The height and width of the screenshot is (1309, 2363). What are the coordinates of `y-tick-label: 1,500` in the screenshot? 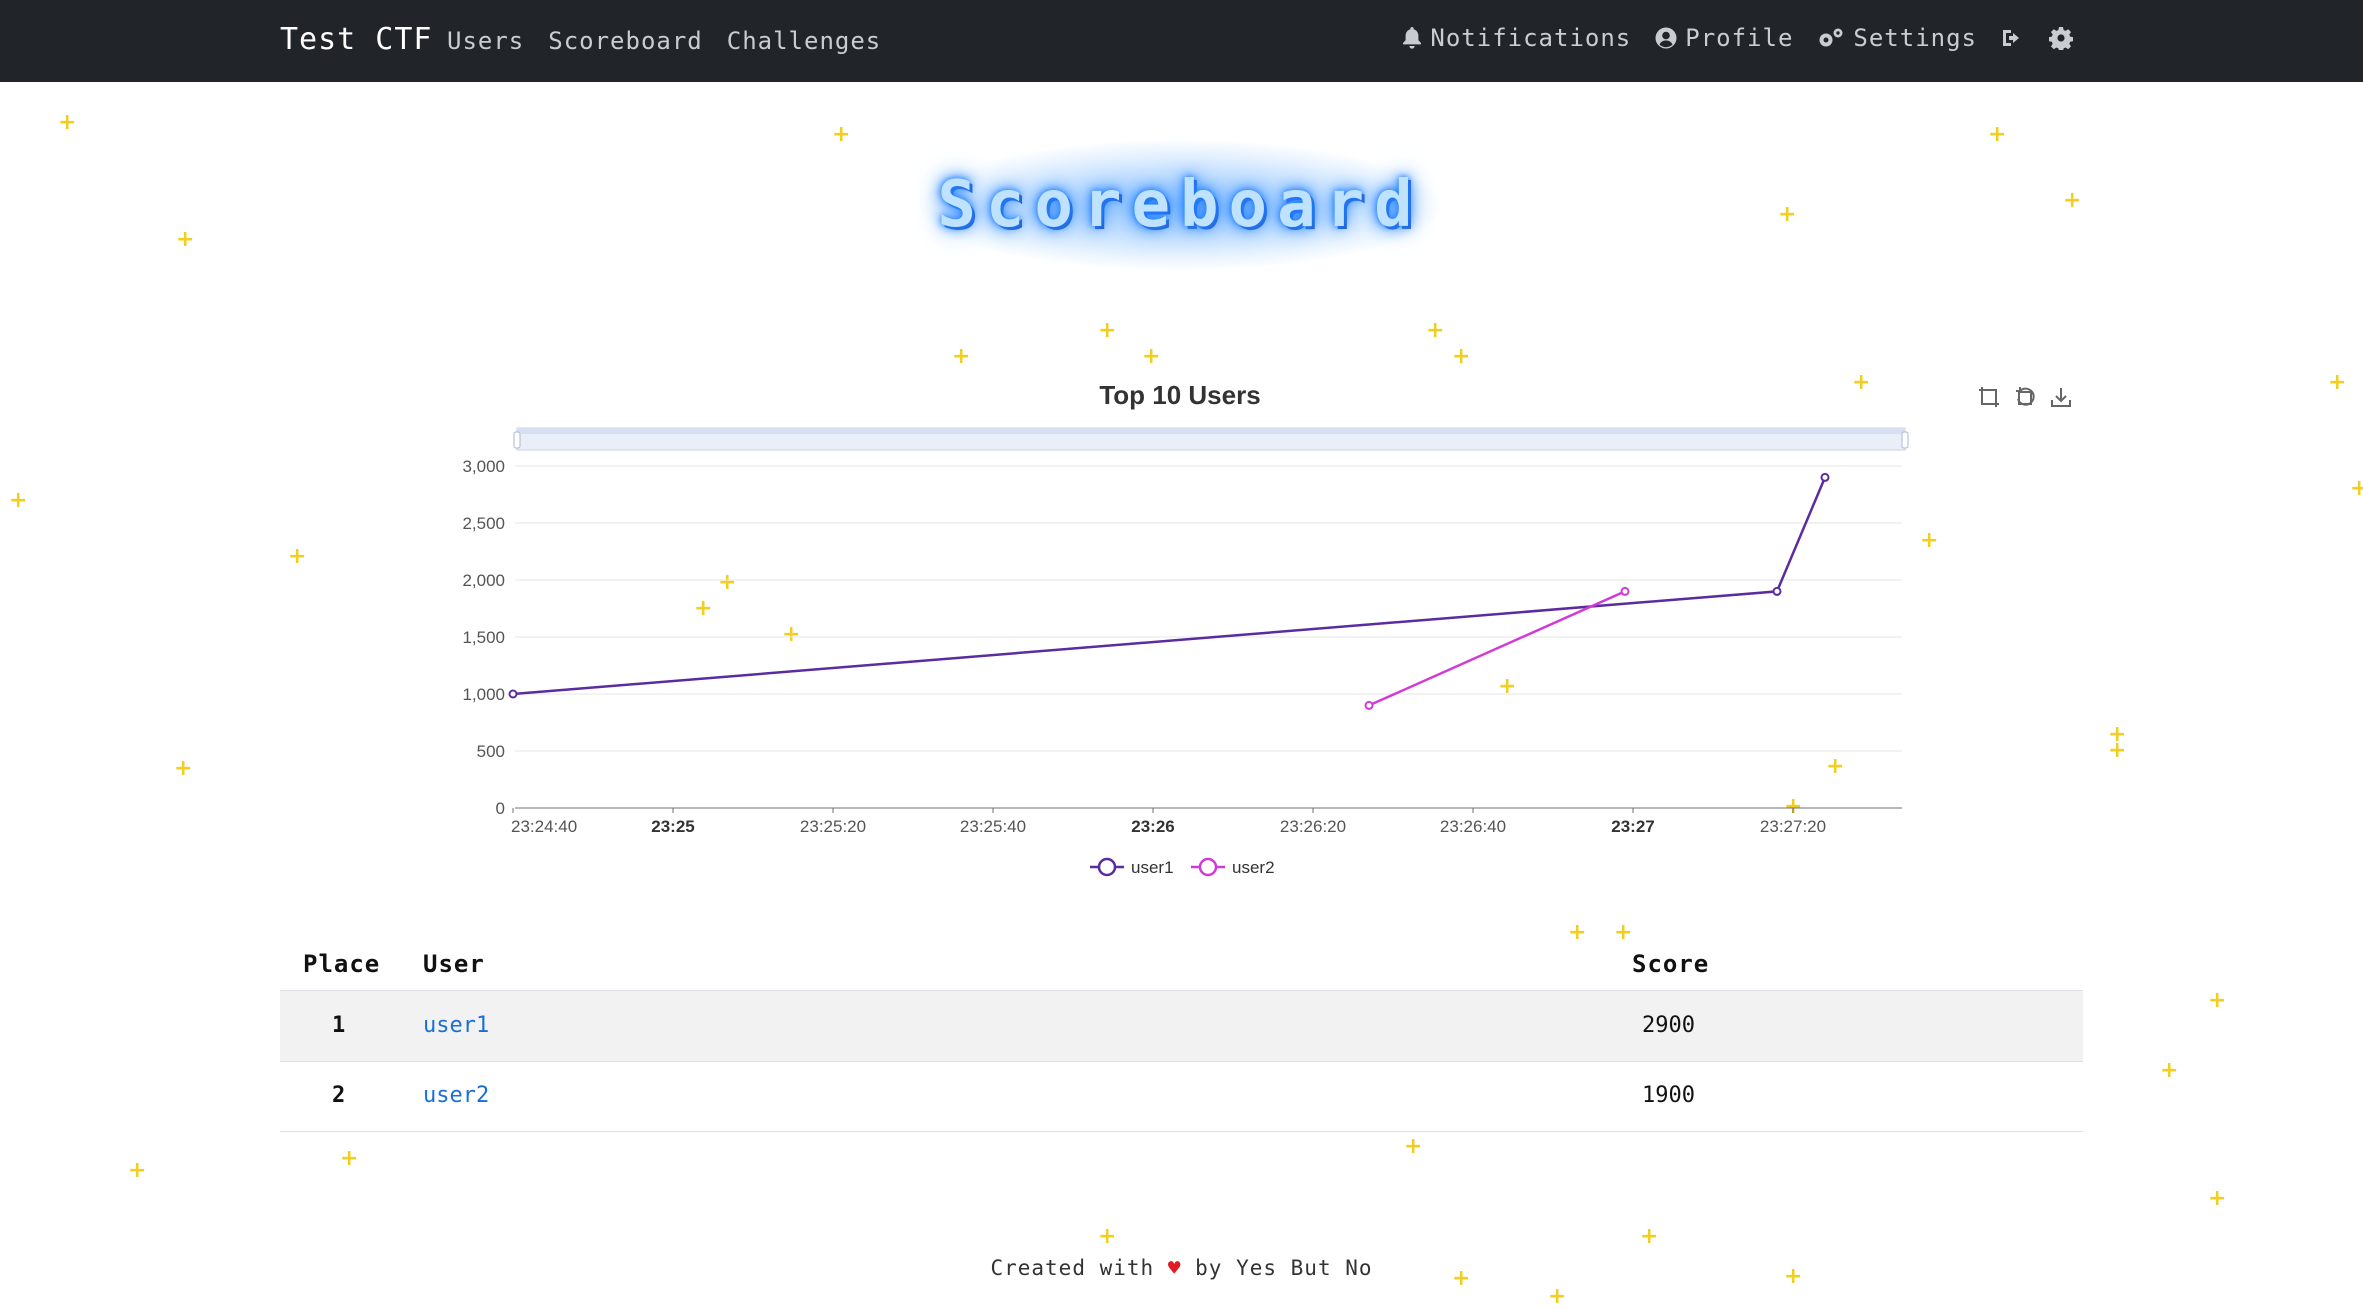 It's located at (483, 637).